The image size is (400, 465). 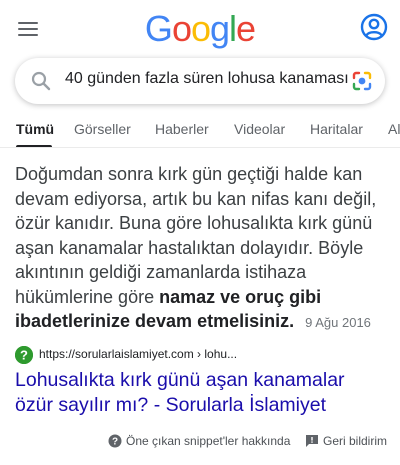 What do you see at coordinates (102, 129) in the screenshot?
I see `tab-images: Görseller` at bounding box center [102, 129].